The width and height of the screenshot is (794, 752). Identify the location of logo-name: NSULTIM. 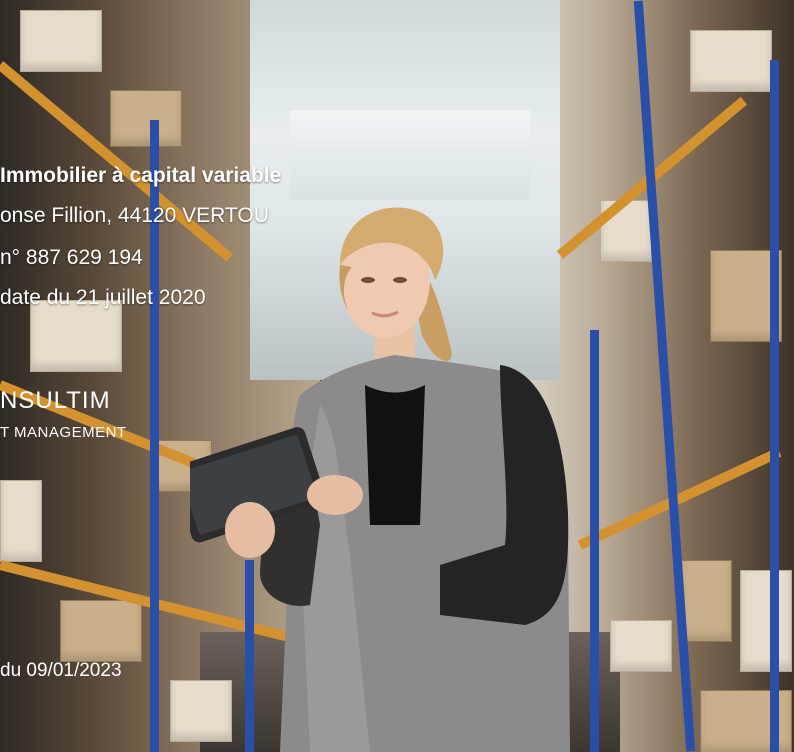
(55, 400).